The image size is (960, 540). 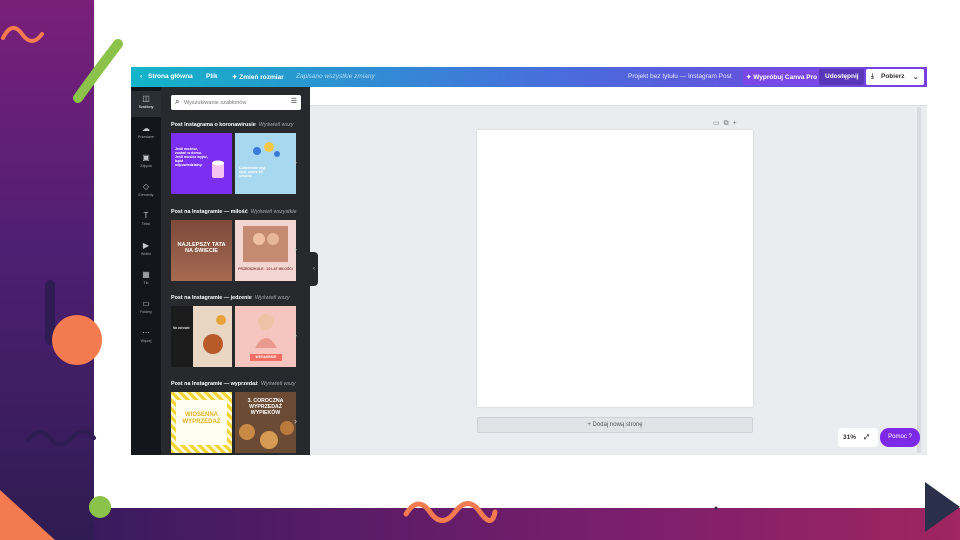 What do you see at coordinates (146, 280) in the screenshot?
I see `rail-item-background: ▦ Tło` at bounding box center [146, 280].